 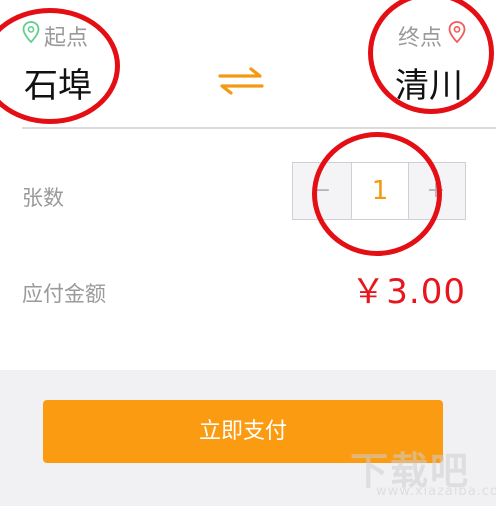 What do you see at coordinates (64, 294) in the screenshot?
I see `amount-label: 应付金额` at bounding box center [64, 294].